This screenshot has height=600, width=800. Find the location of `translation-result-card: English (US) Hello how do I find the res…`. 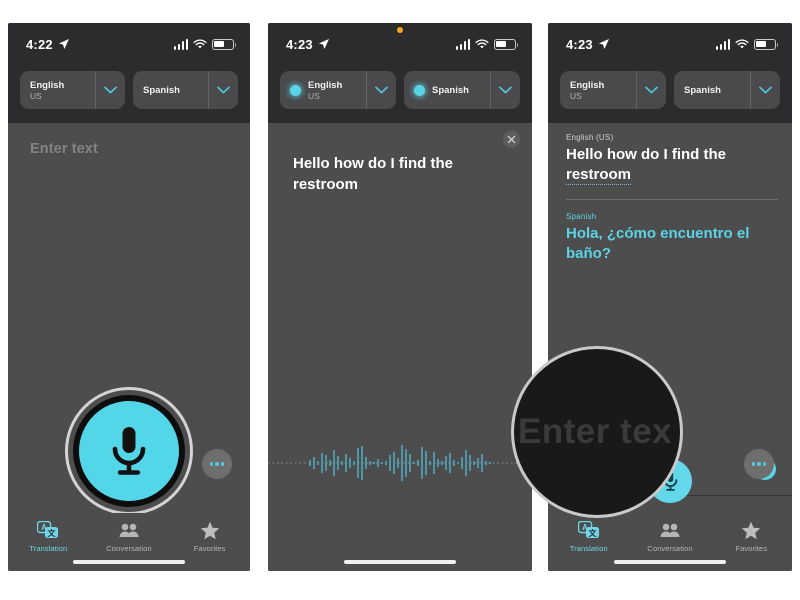

translation-result-card: English (US) Hello how do I find the res… is located at coordinates (672, 198).